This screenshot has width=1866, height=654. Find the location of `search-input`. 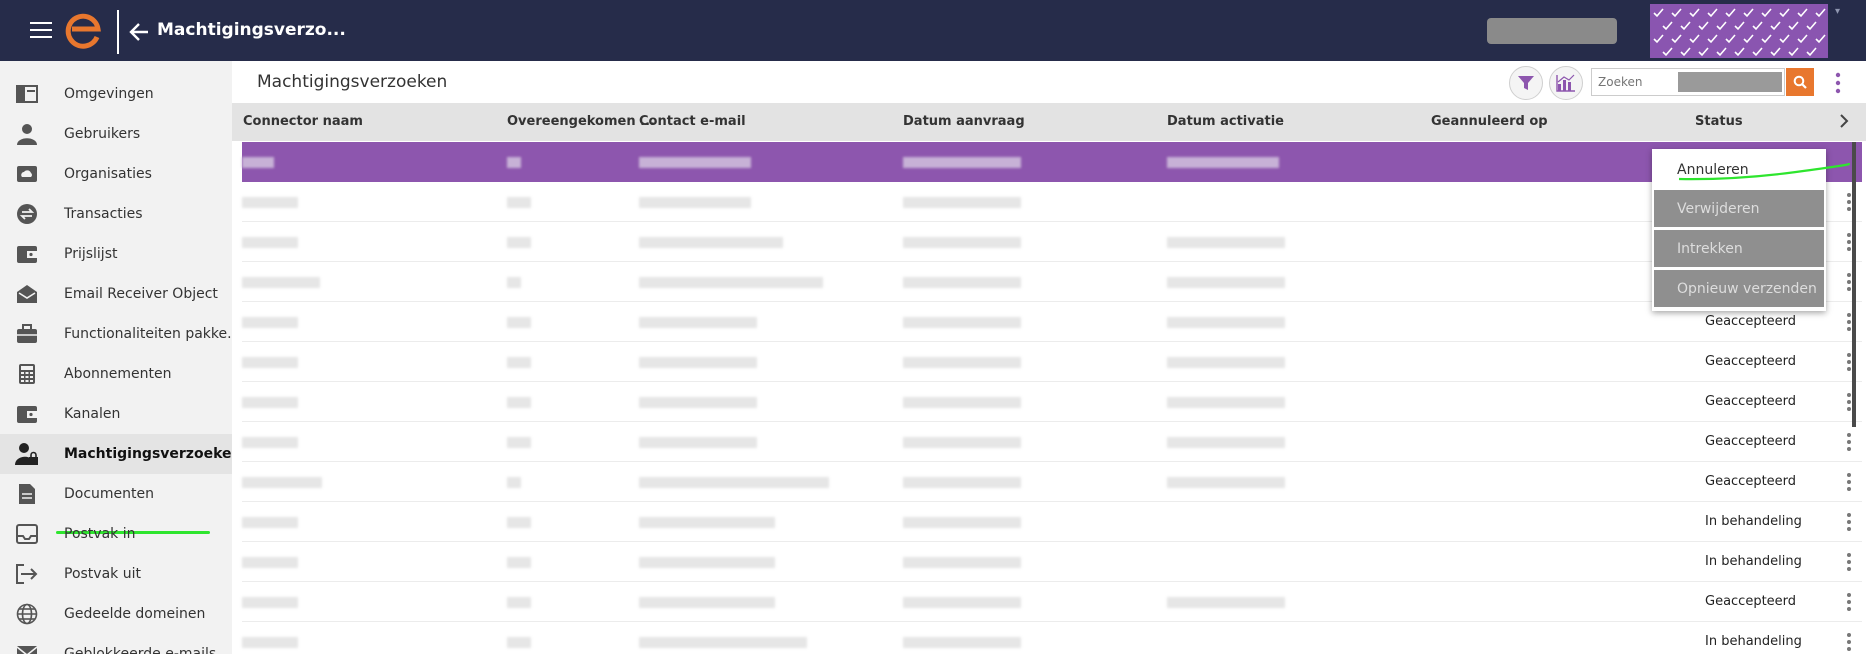

search-input is located at coordinates (1634, 82).